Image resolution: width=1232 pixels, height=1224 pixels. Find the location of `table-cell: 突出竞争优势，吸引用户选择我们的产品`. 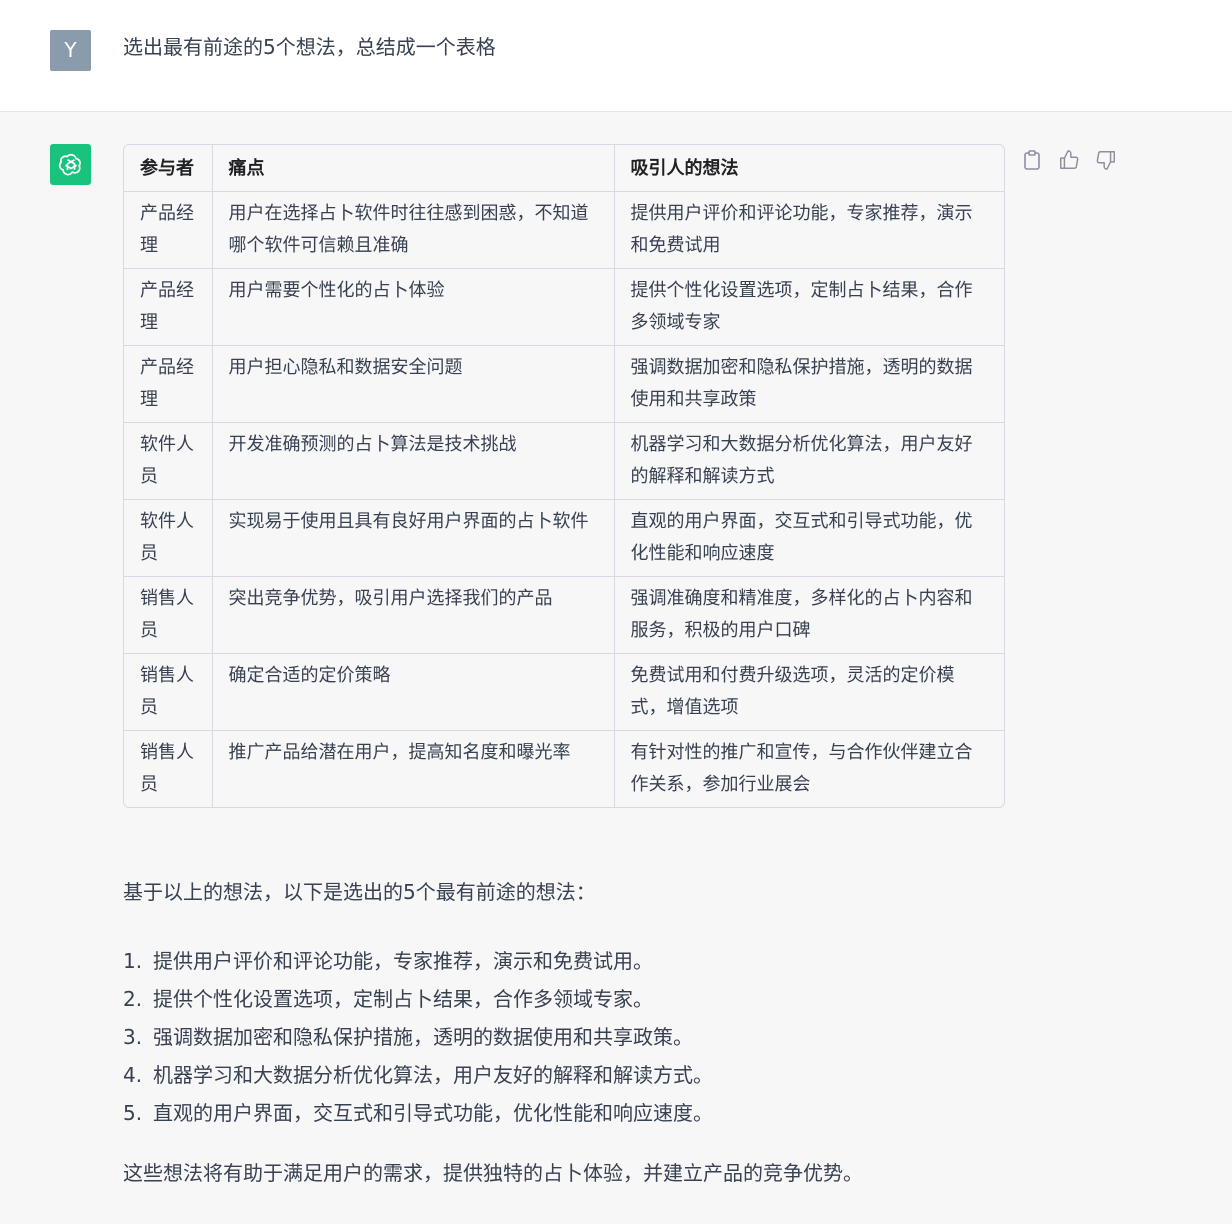

table-cell: 突出竞争优势，吸引用户选择我们的产品 is located at coordinates (413, 615).